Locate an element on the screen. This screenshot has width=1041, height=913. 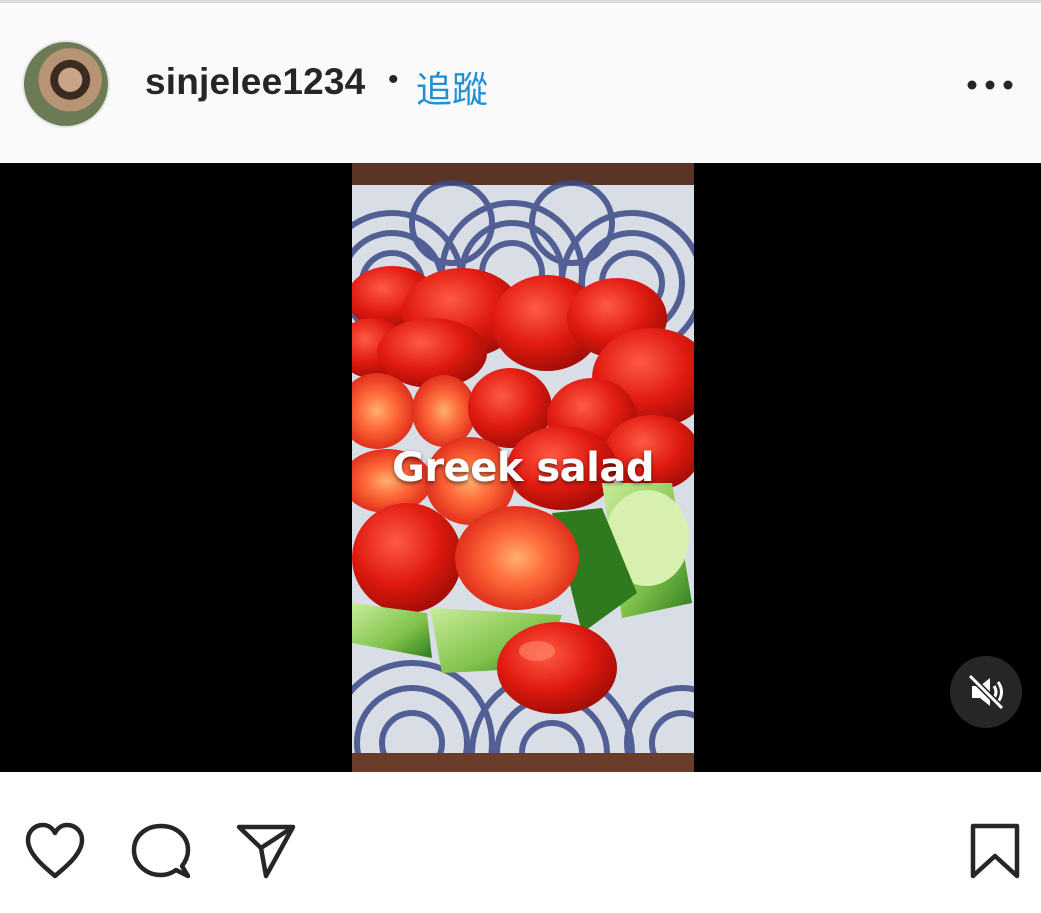
more-options-icon is located at coordinates (990, 85).